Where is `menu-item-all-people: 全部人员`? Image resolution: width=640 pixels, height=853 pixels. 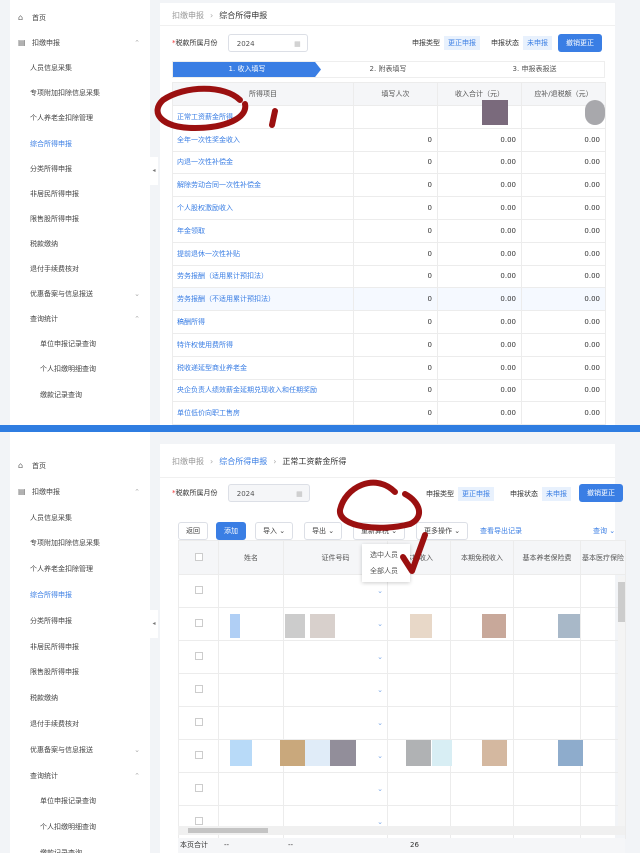
menu-item-all-people: 全部人员 is located at coordinates (386, 571).